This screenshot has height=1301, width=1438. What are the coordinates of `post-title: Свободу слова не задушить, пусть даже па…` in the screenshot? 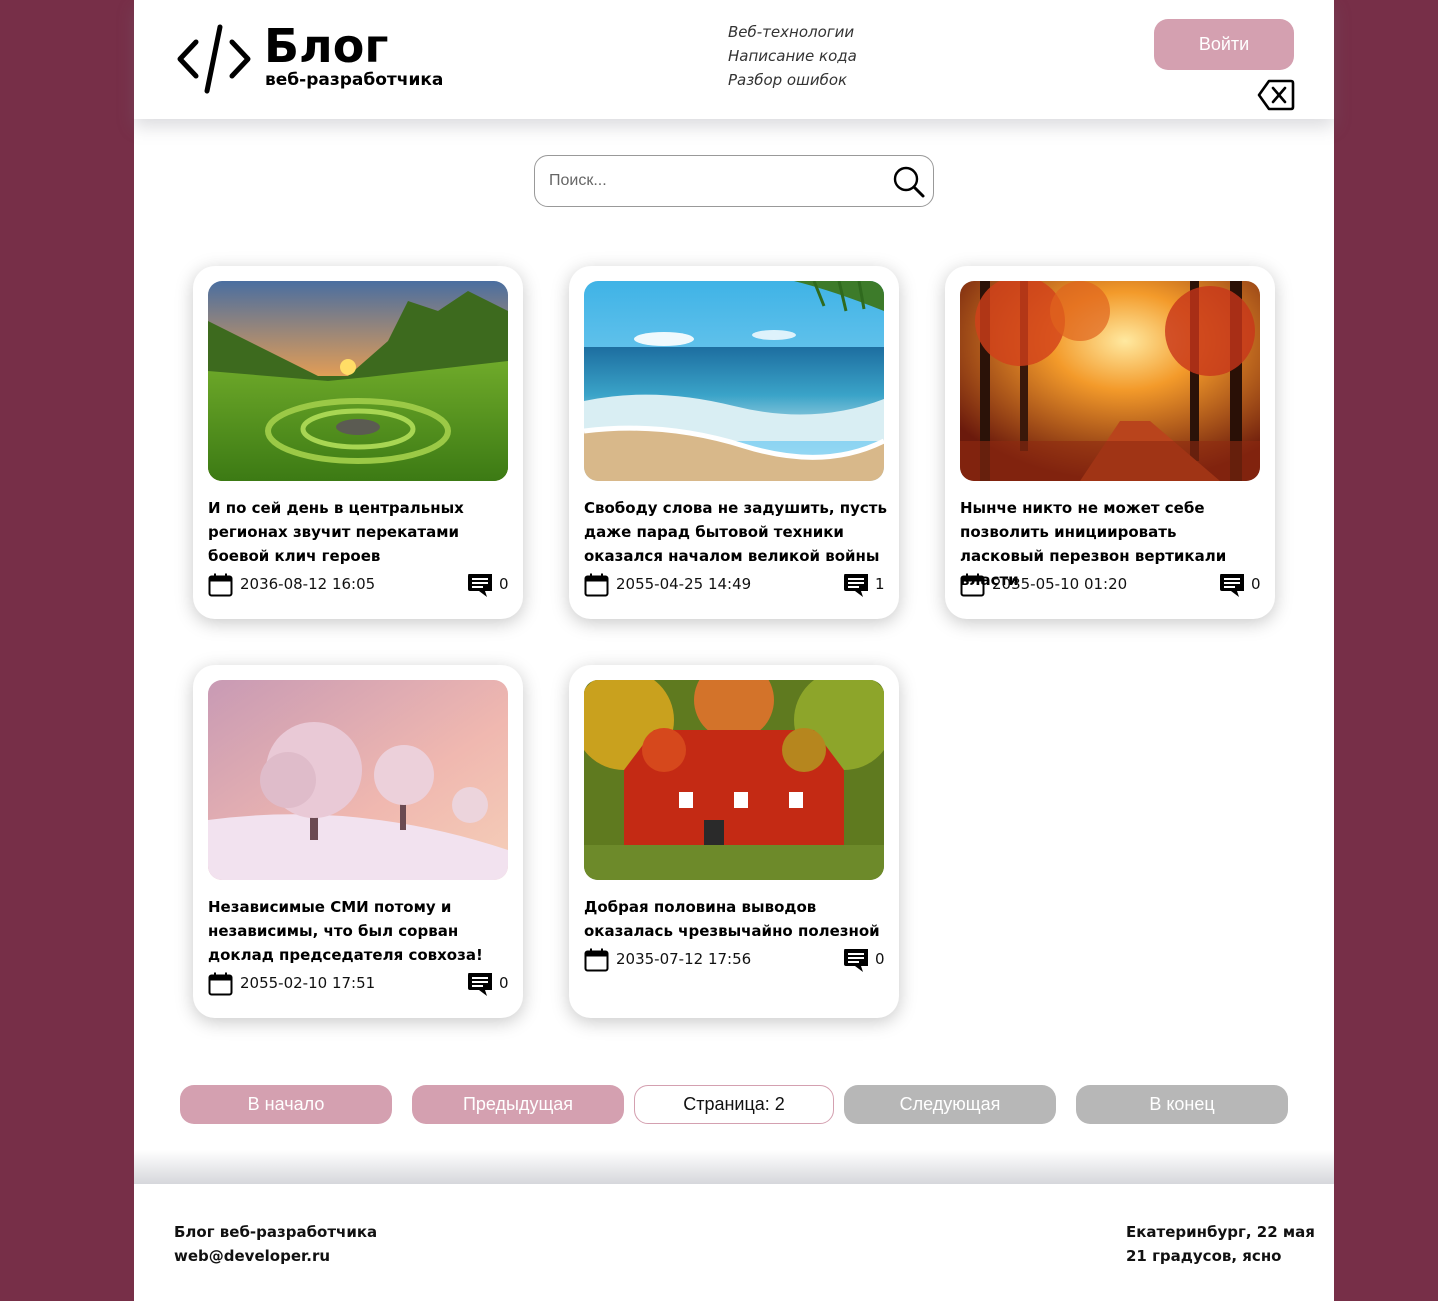 It's located at (736, 532).